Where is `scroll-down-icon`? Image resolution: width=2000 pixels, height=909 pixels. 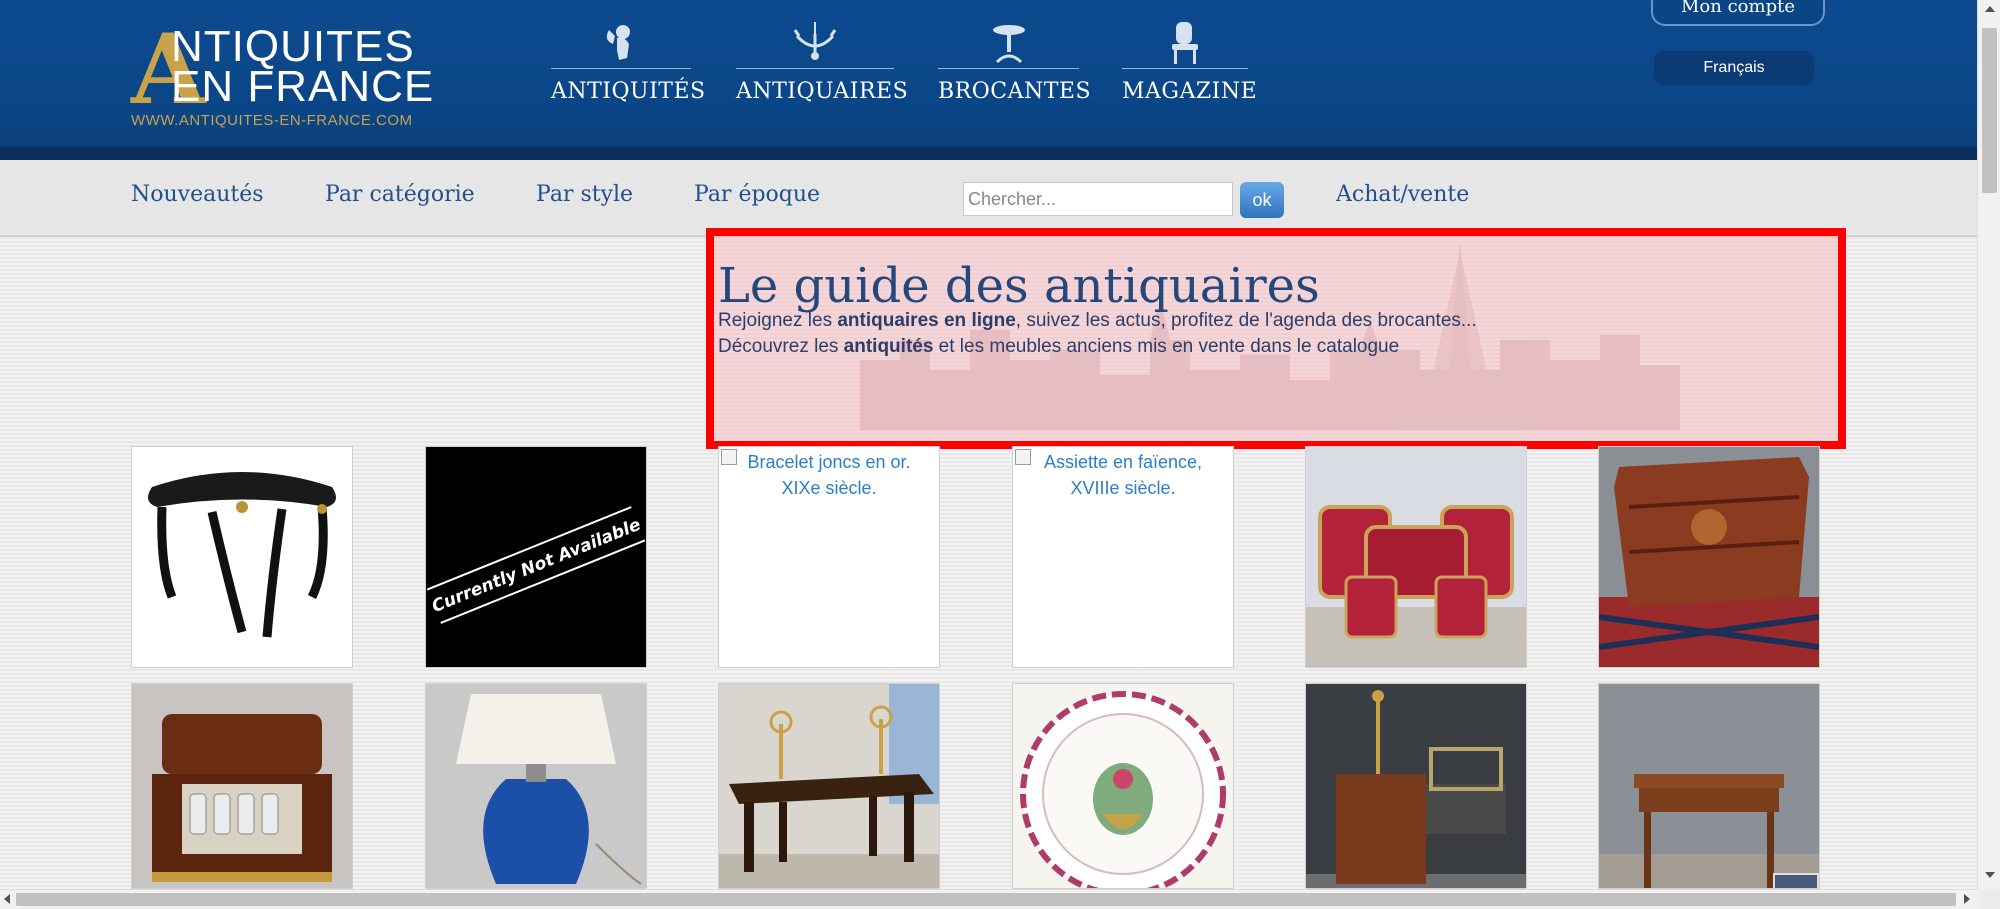
scroll-down-icon is located at coordinates (1990, 875).